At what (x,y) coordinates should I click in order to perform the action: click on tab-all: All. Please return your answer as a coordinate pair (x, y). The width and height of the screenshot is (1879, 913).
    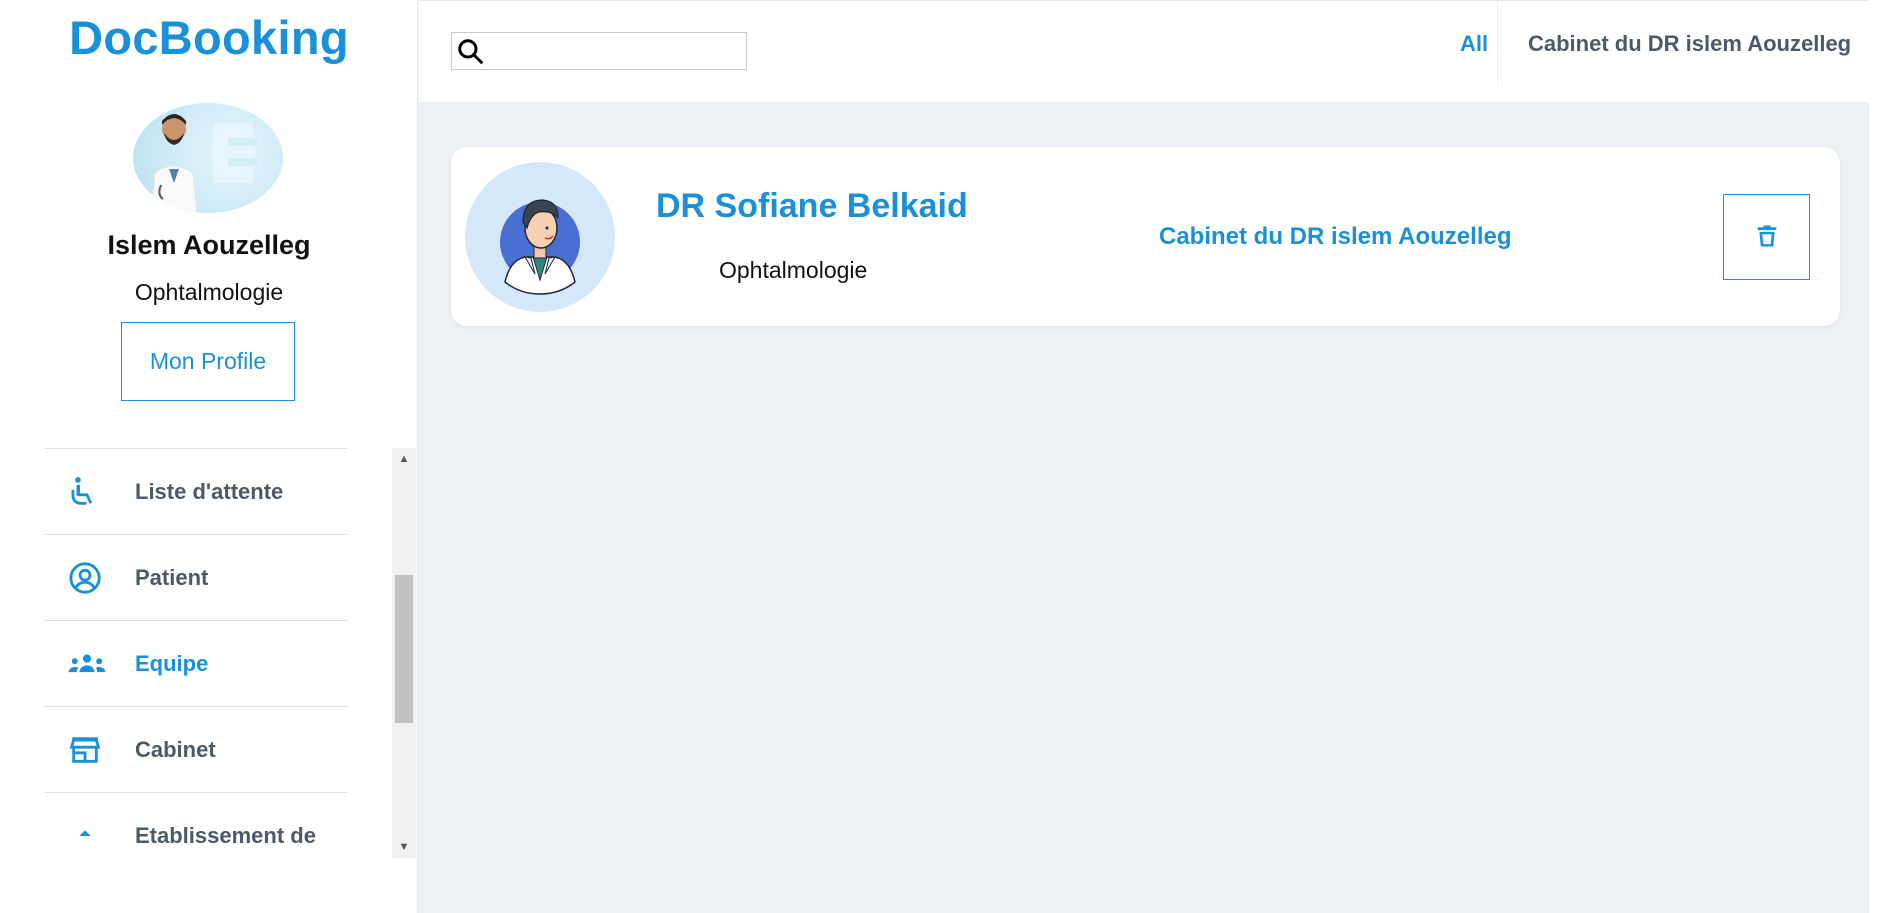
    Looking at the image, I should click on (1474, 44).